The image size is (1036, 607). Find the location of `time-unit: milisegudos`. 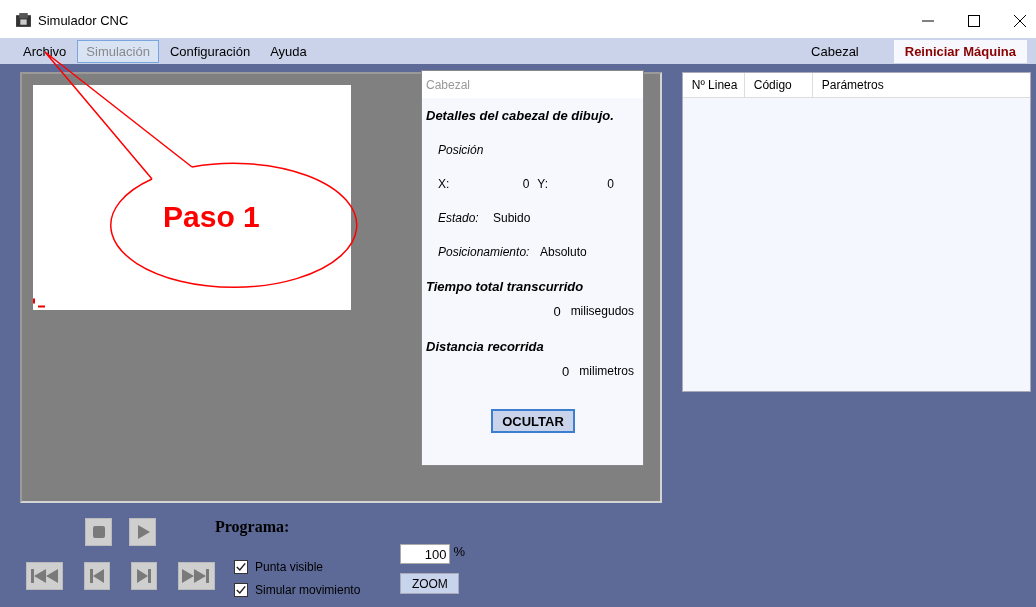

time-unit: milisegudos is located at coordinates (602, 311).